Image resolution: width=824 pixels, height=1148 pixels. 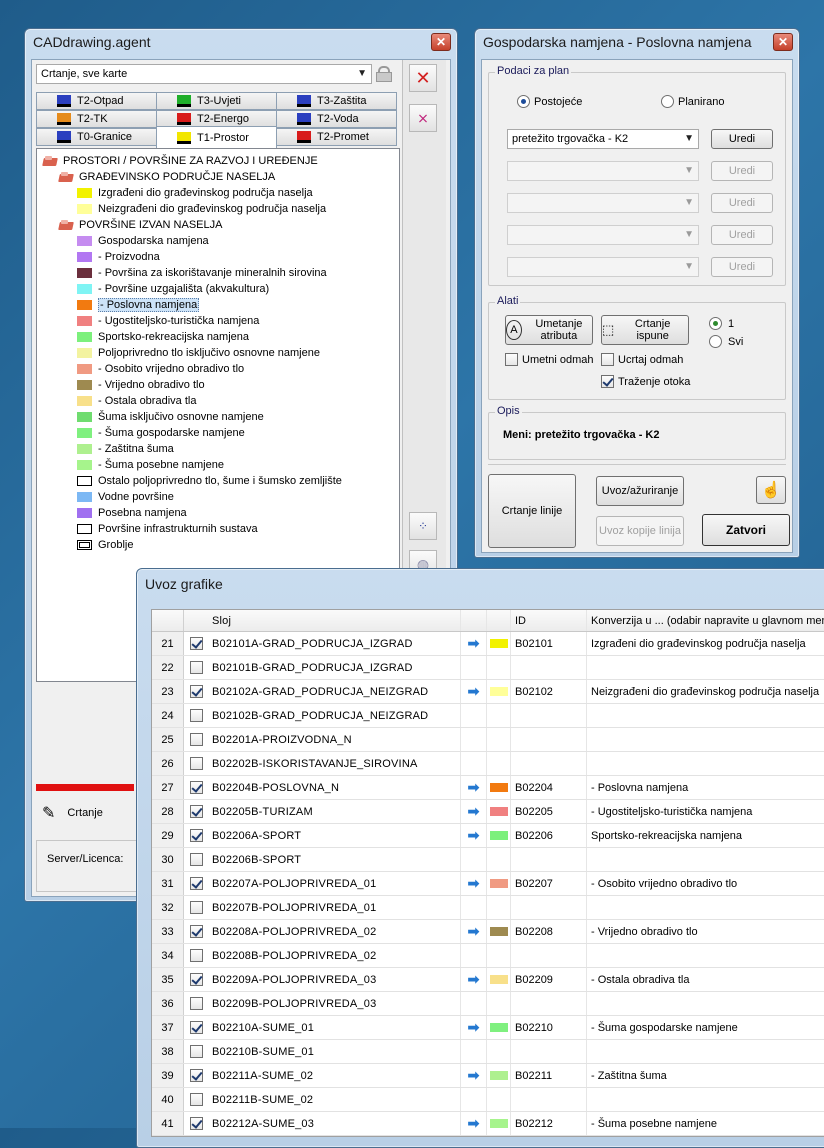 What do you see at coordinates (336, 101) in the screenshot?
I see `tab-t3-za-tita: T3-Zaštita` at bounding box center [336, 101].